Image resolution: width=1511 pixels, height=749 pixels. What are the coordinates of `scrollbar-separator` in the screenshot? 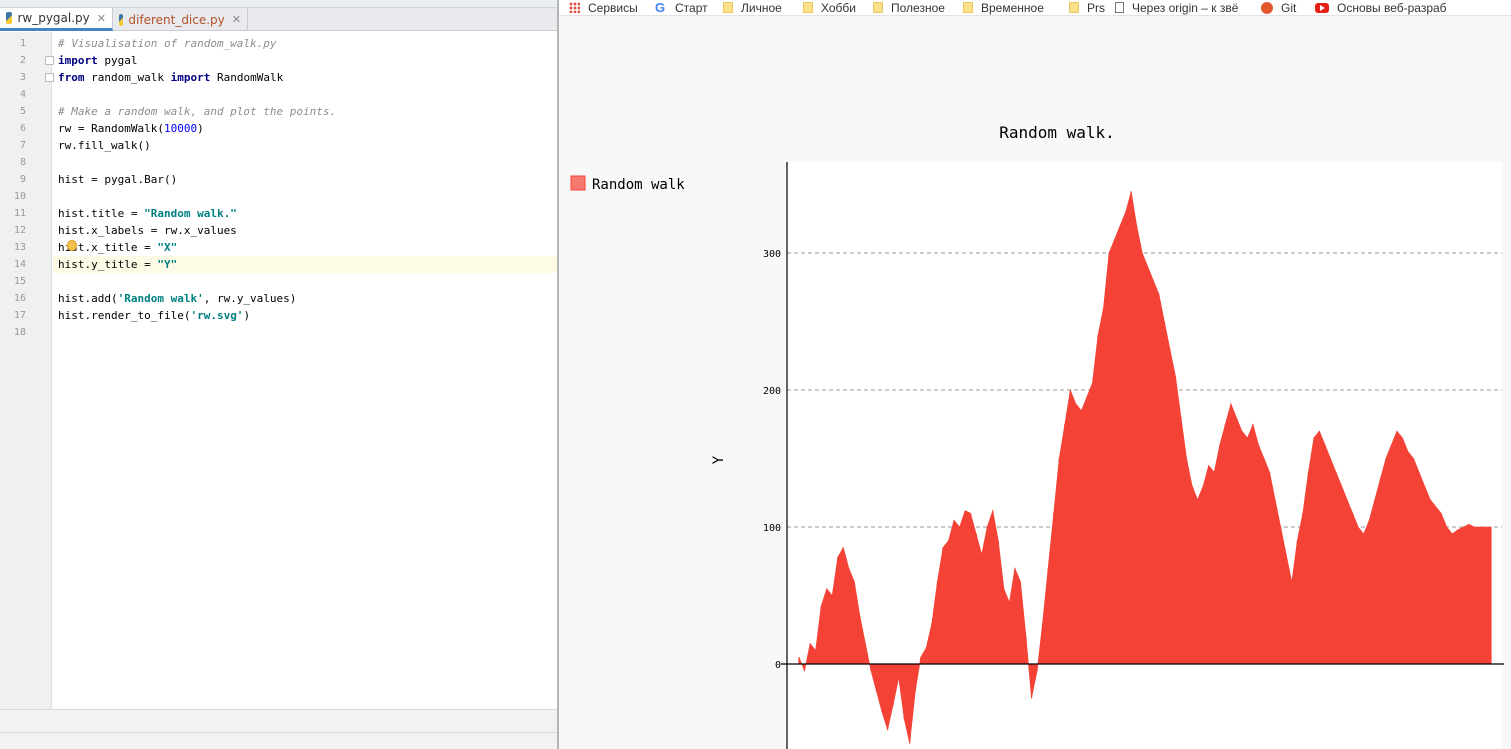 It's located at (278, 732).